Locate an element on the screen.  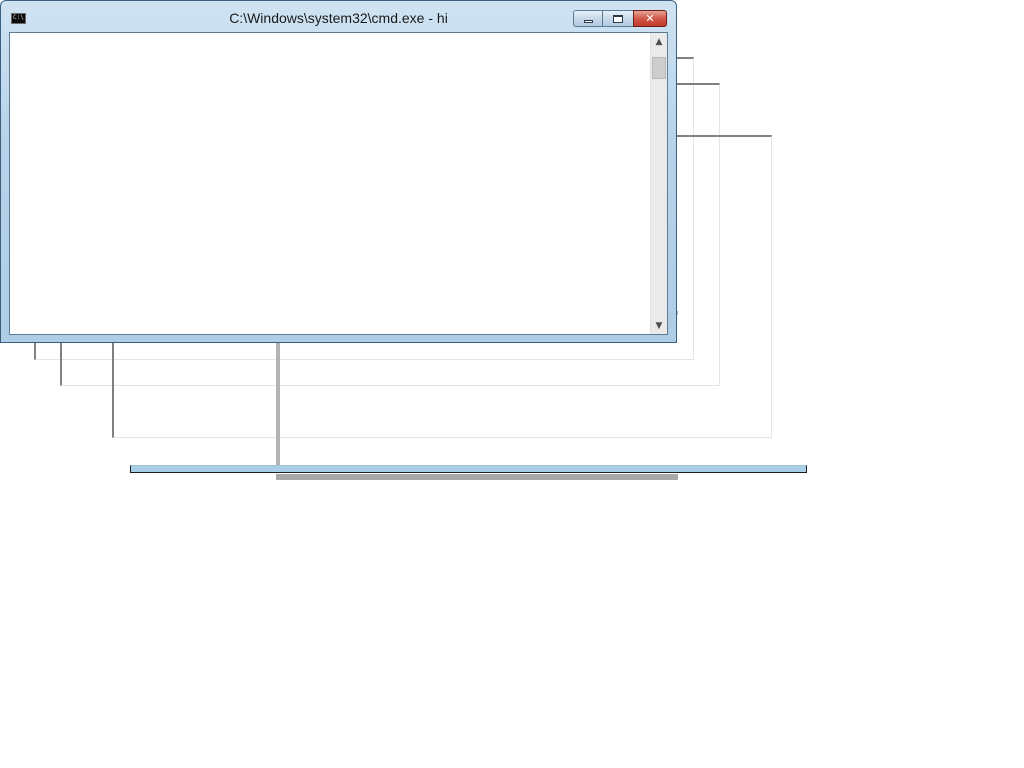
close-icon: ✕ is located at coordinates (650, 18).